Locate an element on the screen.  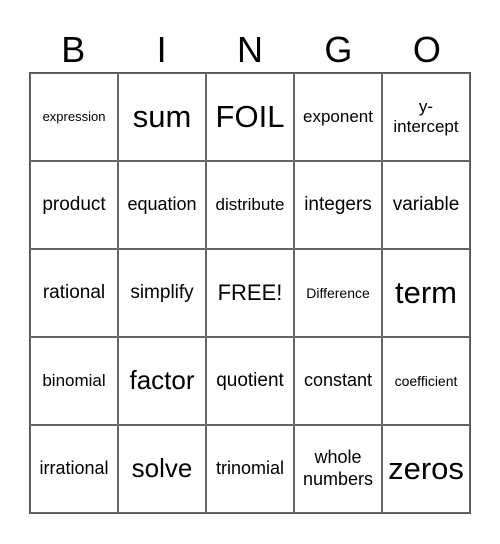
bingo-cell: variable is located at coordinates (426, 205).